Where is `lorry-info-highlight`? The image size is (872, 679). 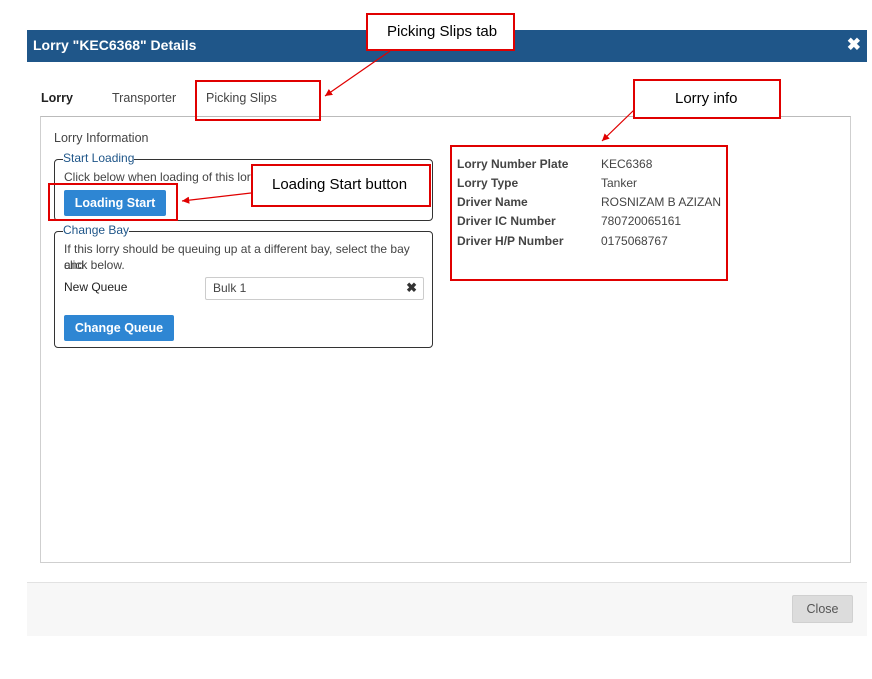
lorry-info-highlight is located at coordinates (589, 213).